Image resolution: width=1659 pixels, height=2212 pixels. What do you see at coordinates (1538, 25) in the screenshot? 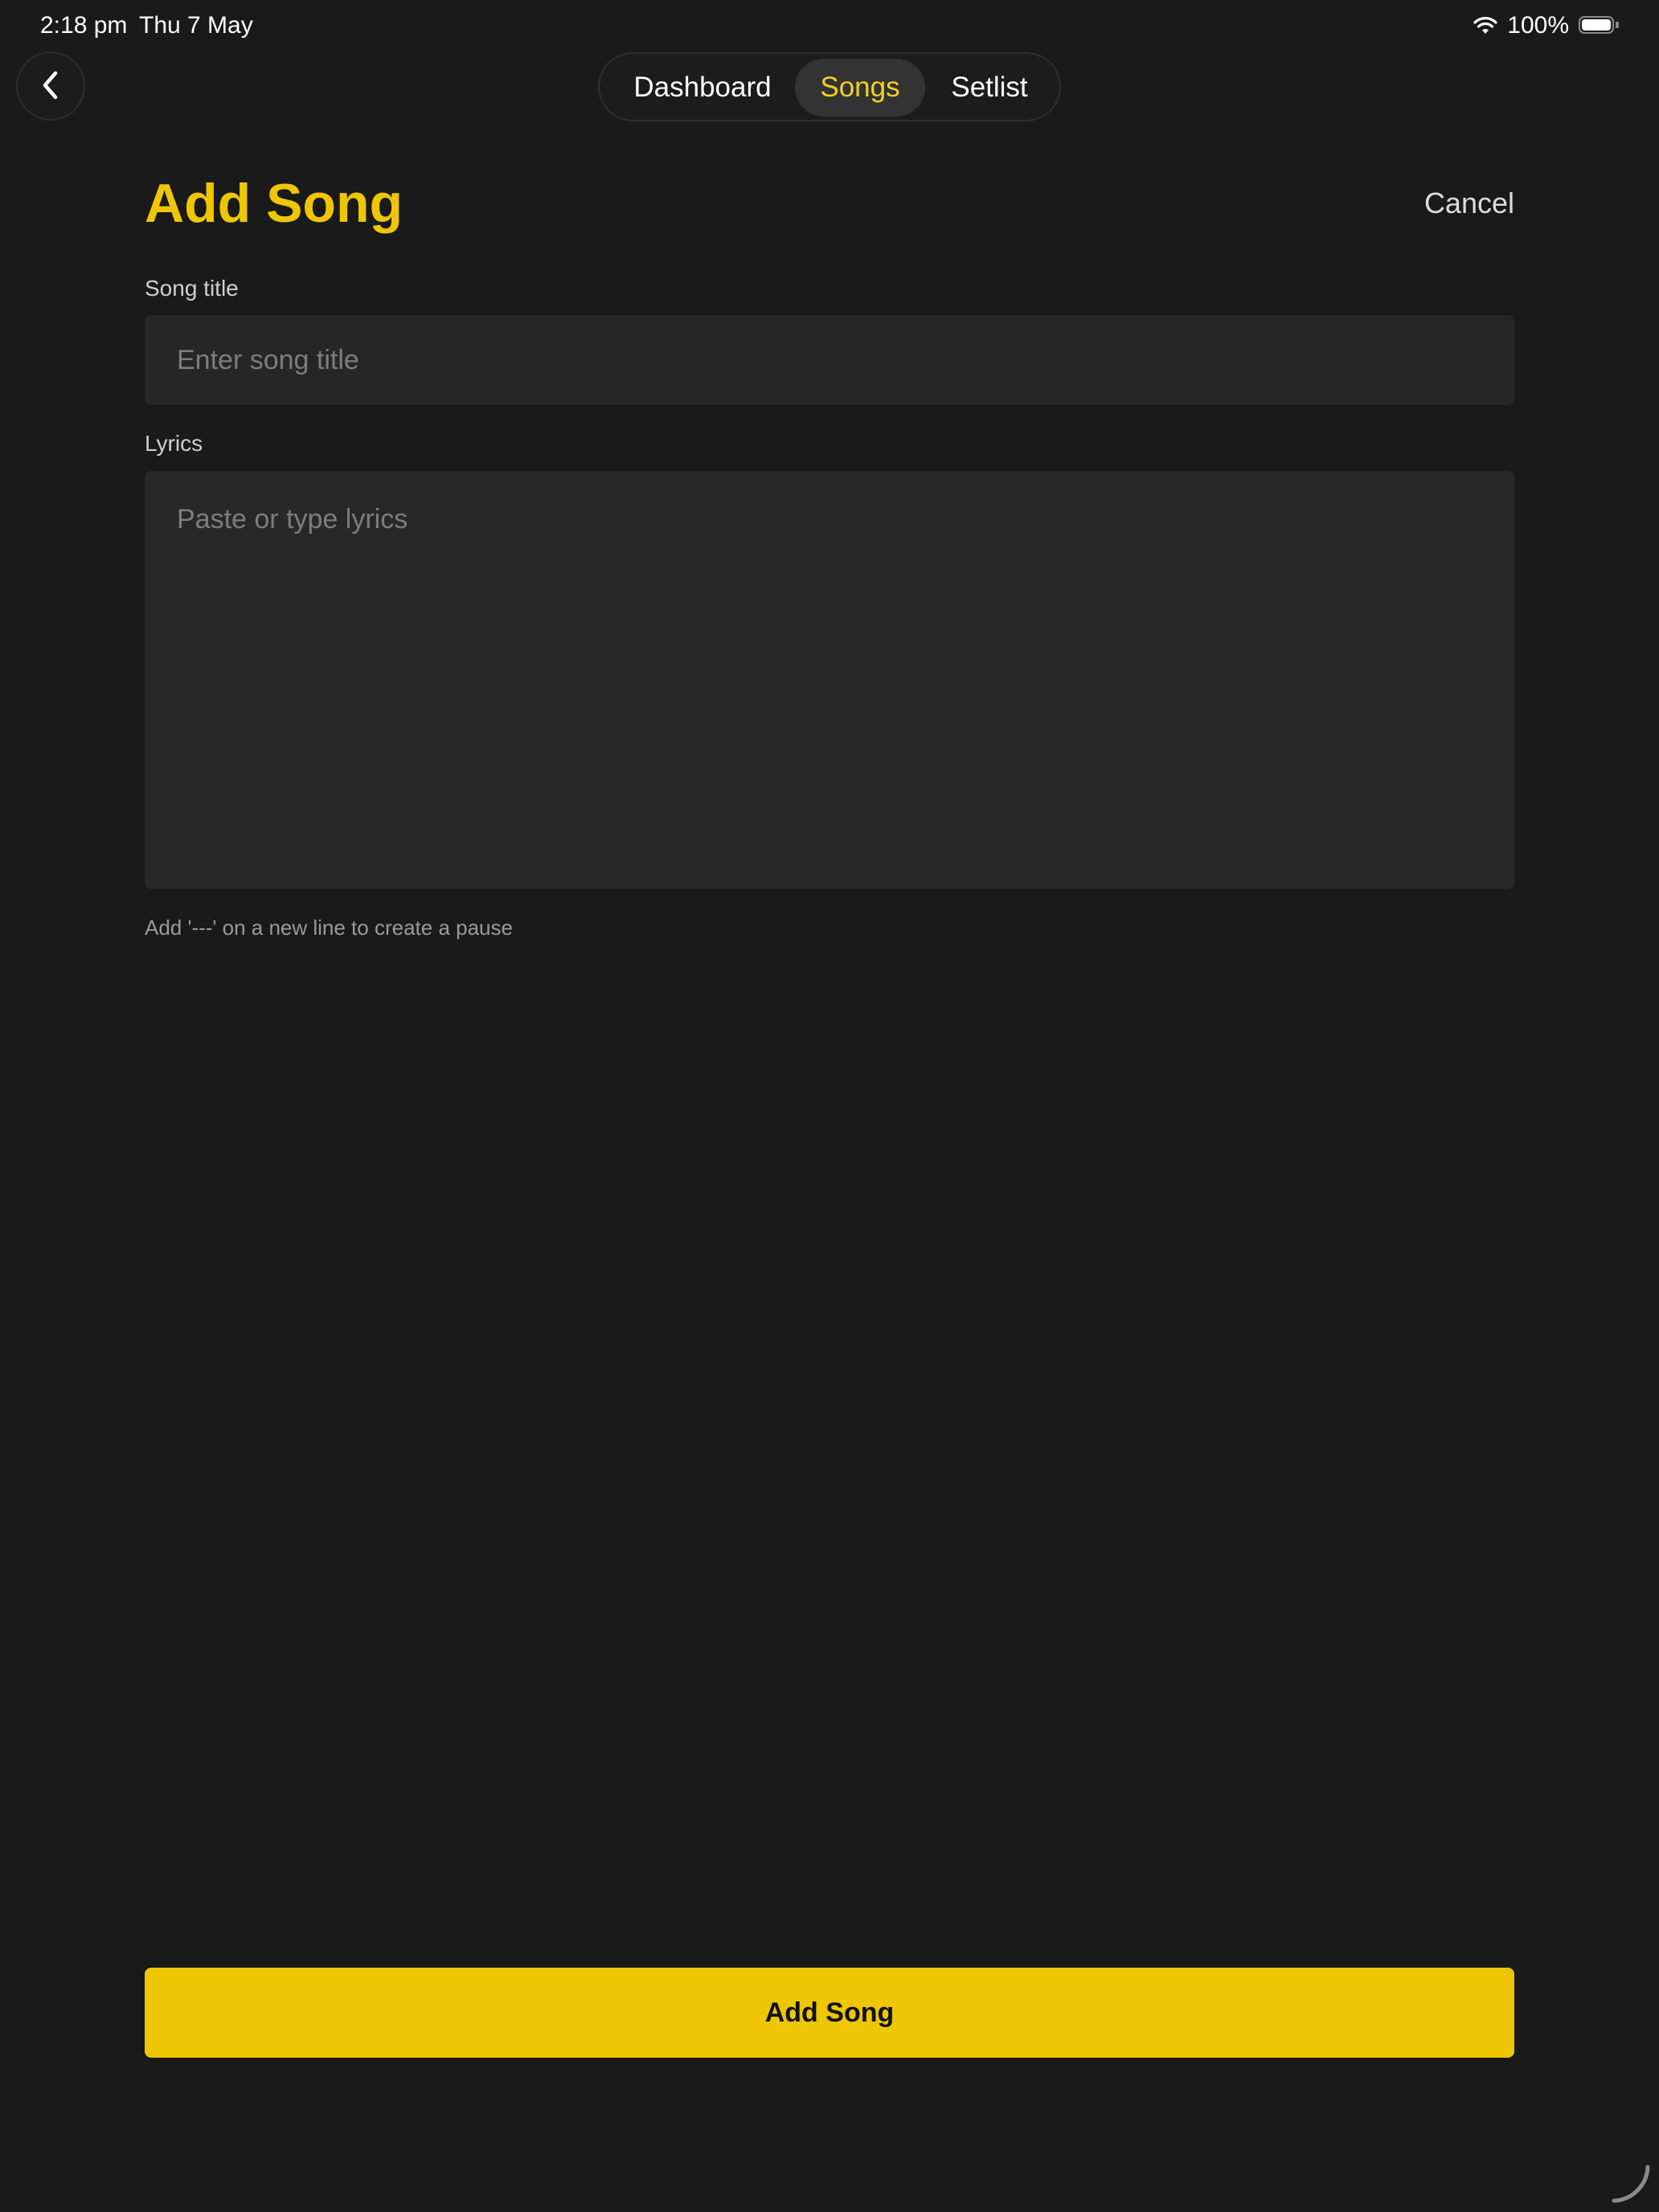
I see `battery-percent: 100%` at bounding box center [1538, 25].